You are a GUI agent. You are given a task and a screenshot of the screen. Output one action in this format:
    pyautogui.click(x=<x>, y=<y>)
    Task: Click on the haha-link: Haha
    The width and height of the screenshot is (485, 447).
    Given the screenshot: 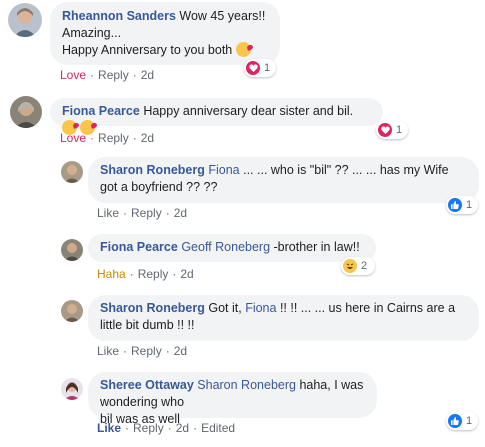 What is the action you would take?
    pyautogui.click(x=111, y=274)
    